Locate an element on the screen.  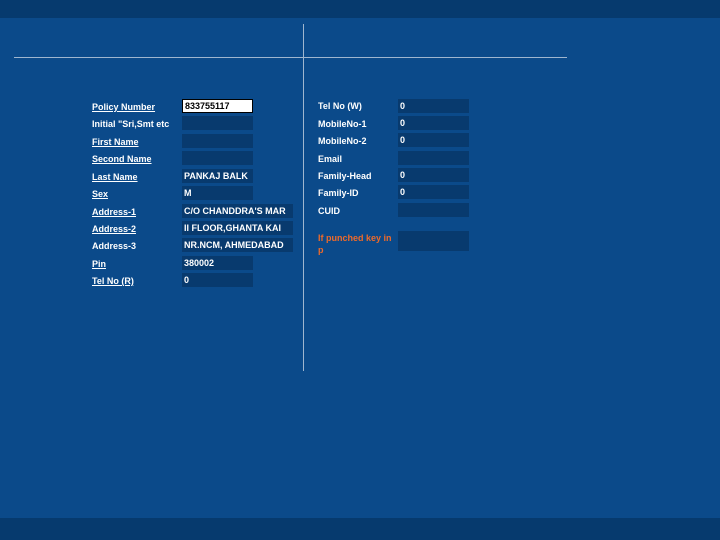
tel-w-label: Tel No (W) is located at coordinates (340, 106).